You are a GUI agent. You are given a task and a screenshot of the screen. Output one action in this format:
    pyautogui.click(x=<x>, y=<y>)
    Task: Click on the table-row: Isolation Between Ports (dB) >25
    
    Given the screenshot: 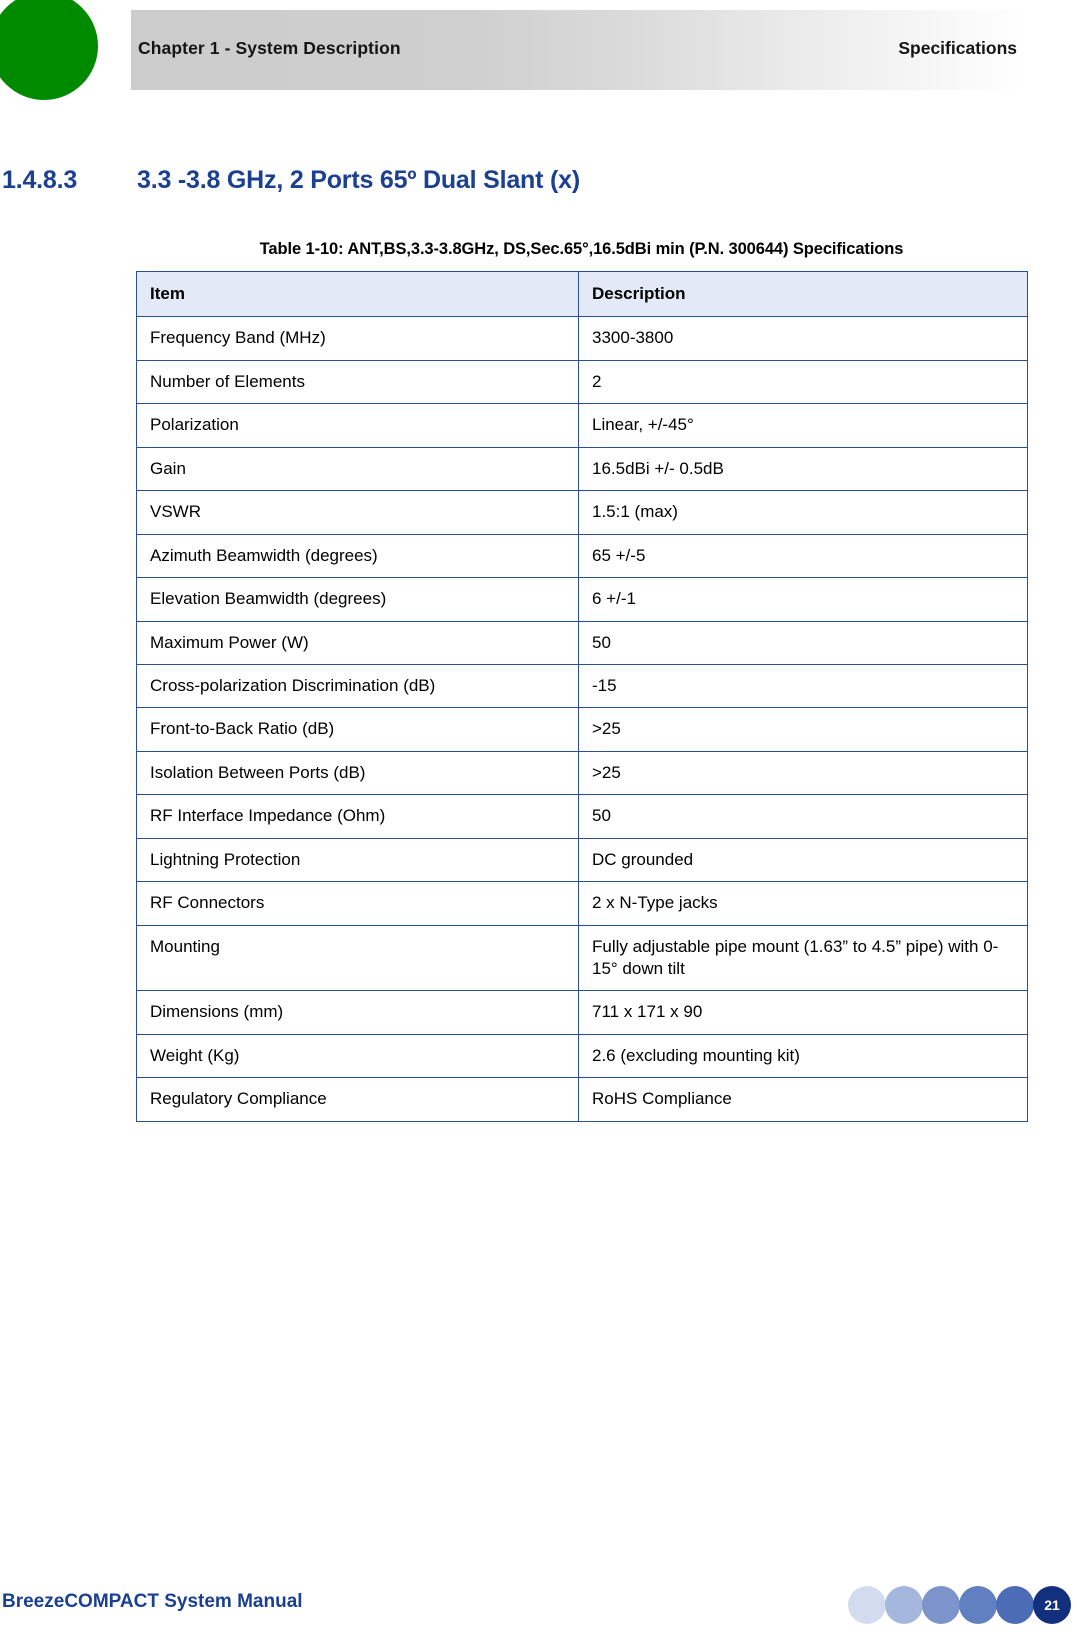 What is the action you would take?
    pyautogui.click(x=582, y=773)
    